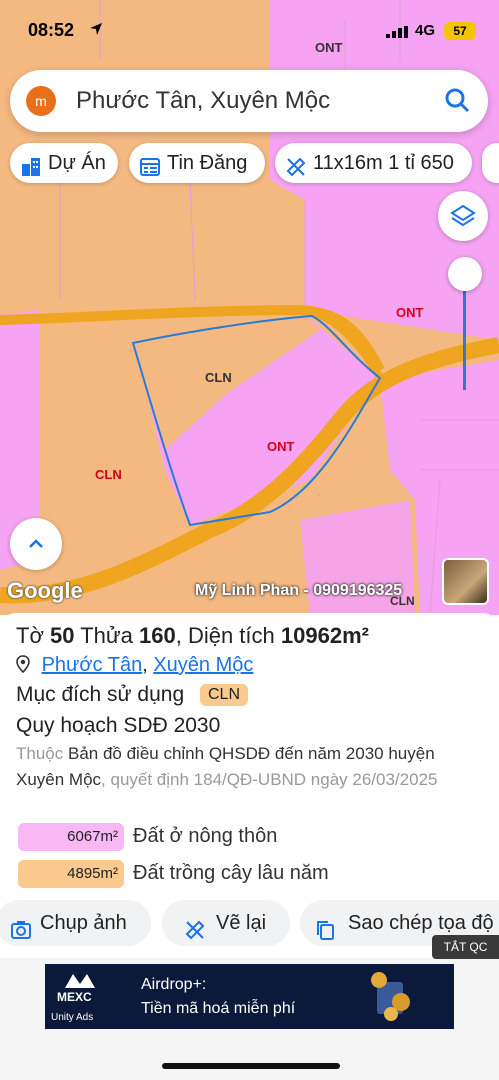 Image resolution: width=499 pixels, height=1080 pixels. What do you see at coordinates (100, 694) in the screenshot?
I see `purpose-label: Mục đích sử dụng` at bounding box center [100, 694].